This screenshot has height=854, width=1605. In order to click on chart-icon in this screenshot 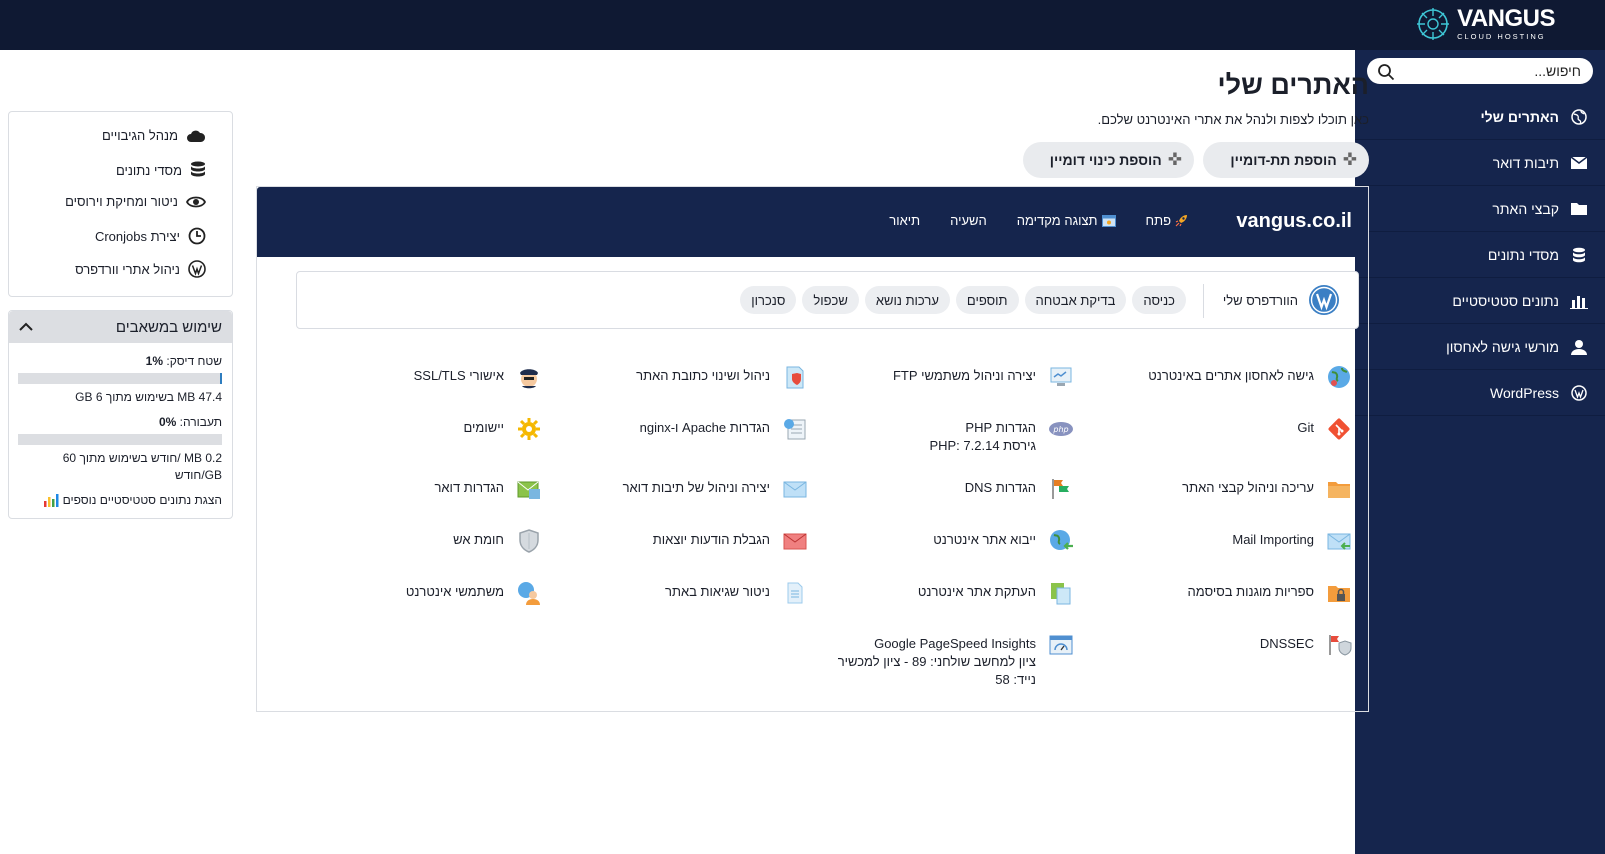, I will do `click(1579, 301)`.